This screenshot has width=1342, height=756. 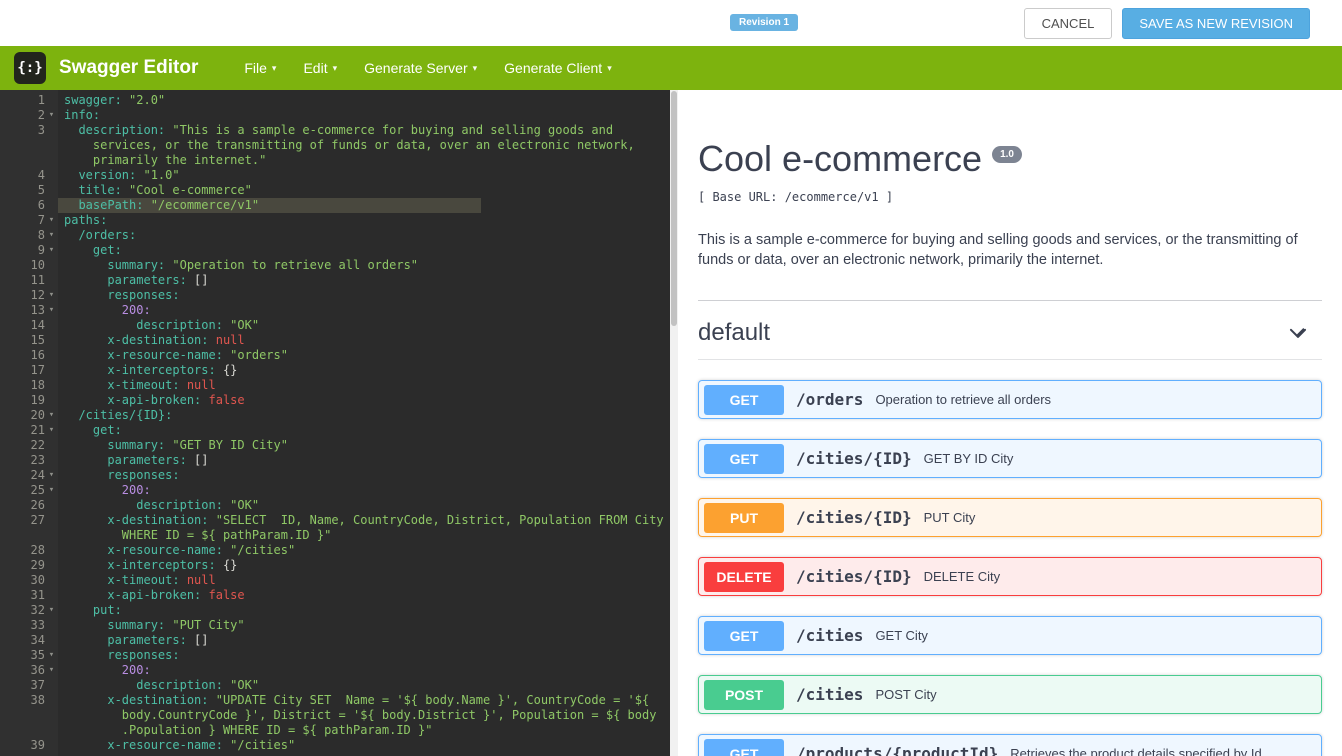 I want to click on code-line: 1 swagger: "2.0", so click(x=339, y=100).